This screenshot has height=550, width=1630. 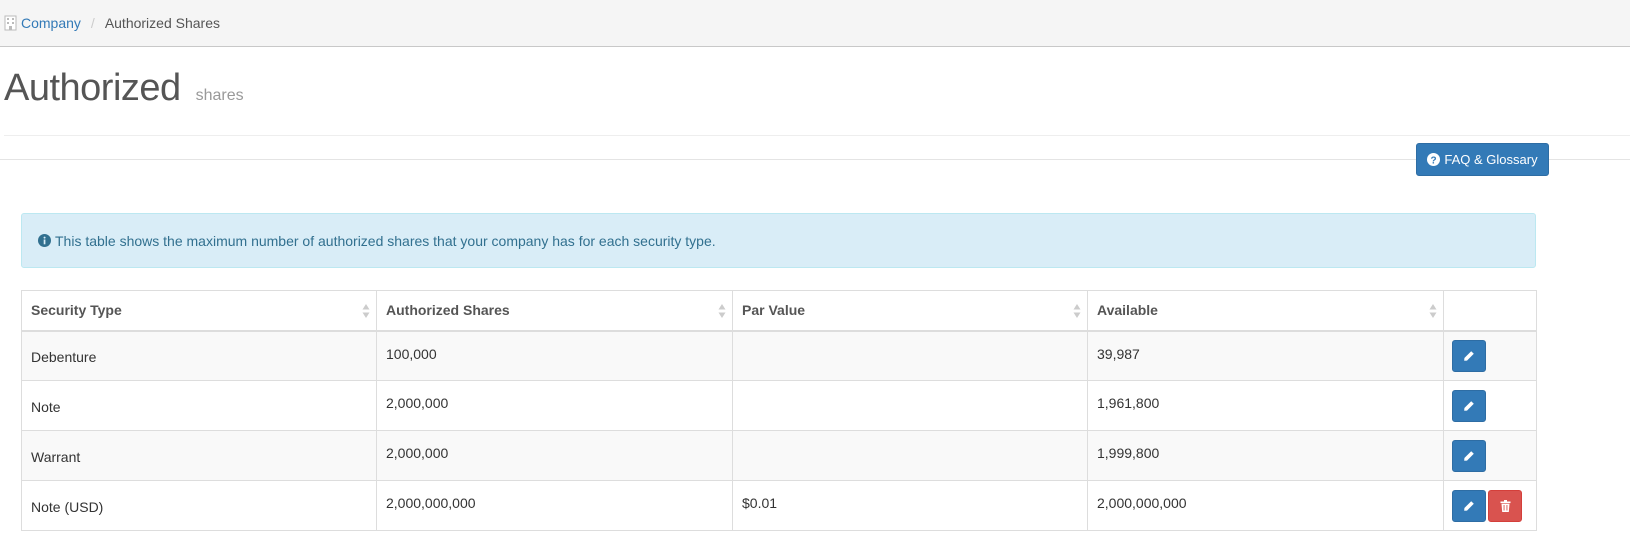 I want to click on section-divider, so click(x=815, y=159).